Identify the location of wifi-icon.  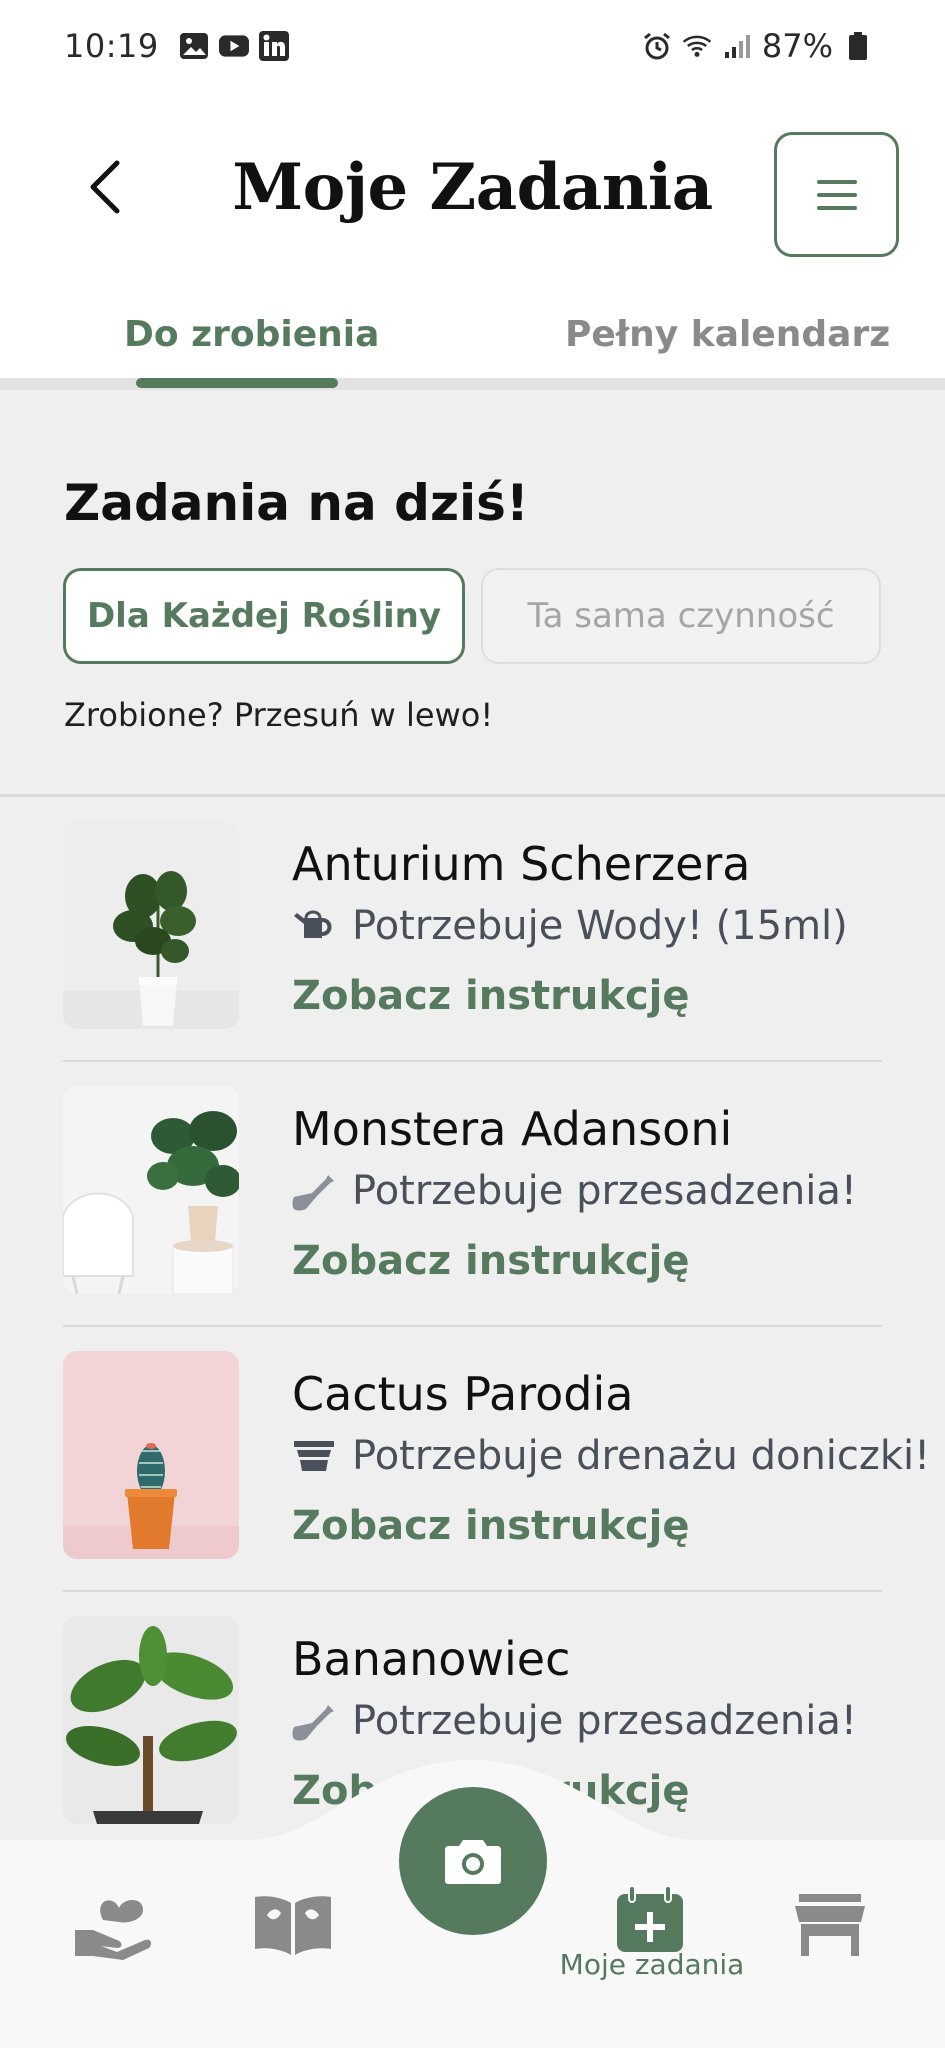
(697, 46).